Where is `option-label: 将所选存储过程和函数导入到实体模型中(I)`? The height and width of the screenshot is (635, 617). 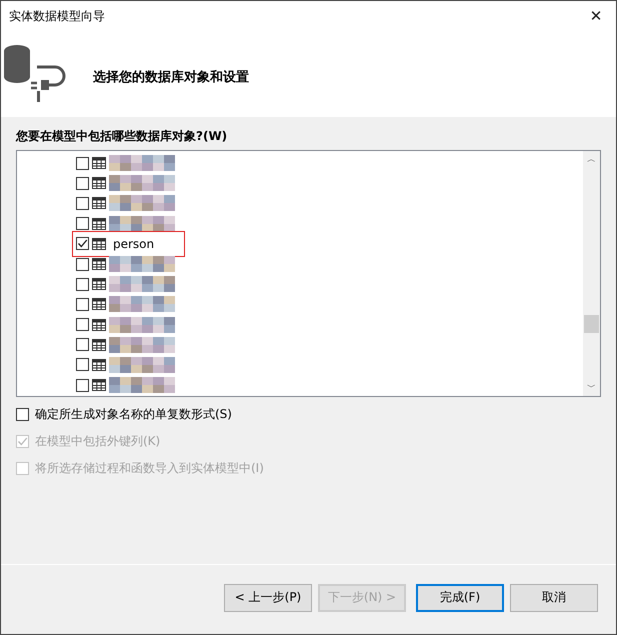 option-label: 将所选存储过程和函数导入到实体模型中(I) is located at coordinates (149, 468).